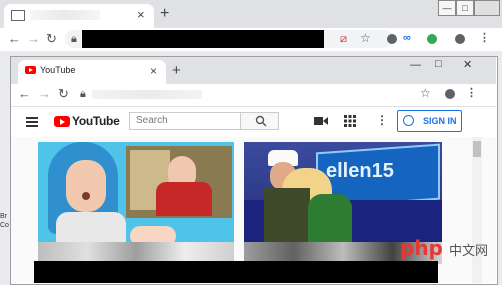  I want to click on outer-new-tab-button: +, so click(164, 14).